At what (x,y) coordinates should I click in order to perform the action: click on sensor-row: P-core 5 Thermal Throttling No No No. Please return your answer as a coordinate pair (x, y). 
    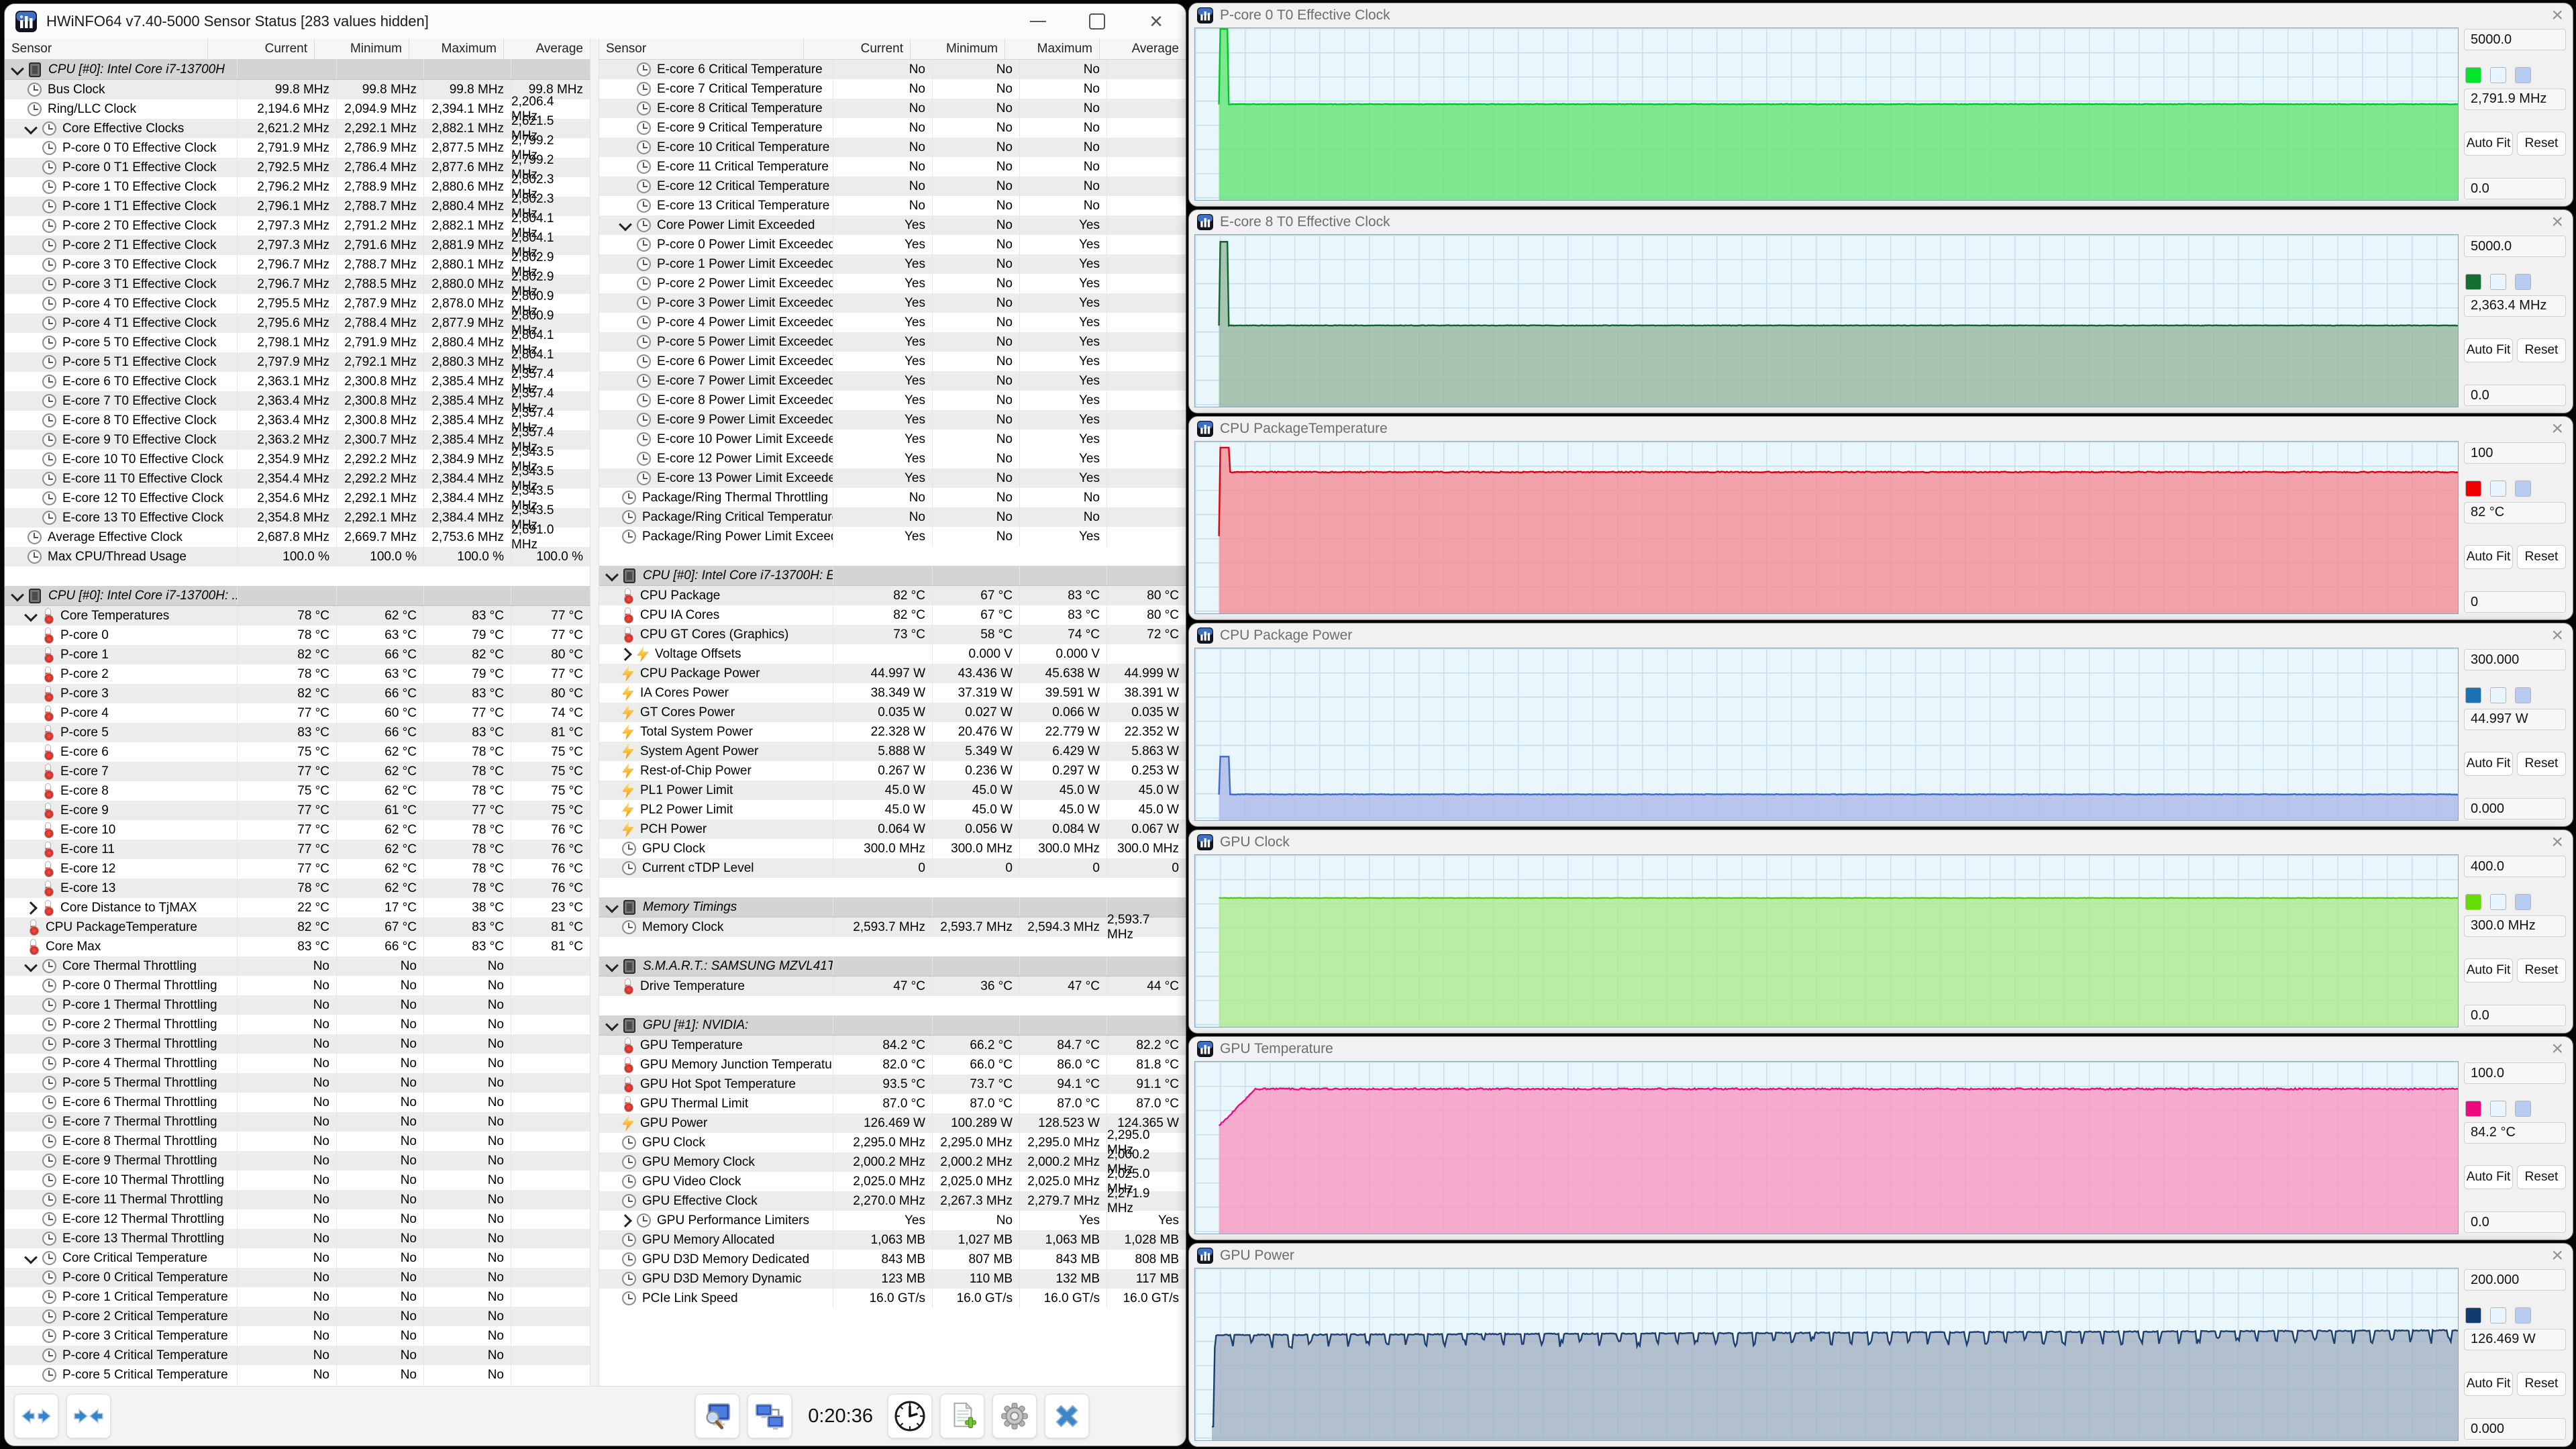
    Looking at the image, I should click on (297, 1083).